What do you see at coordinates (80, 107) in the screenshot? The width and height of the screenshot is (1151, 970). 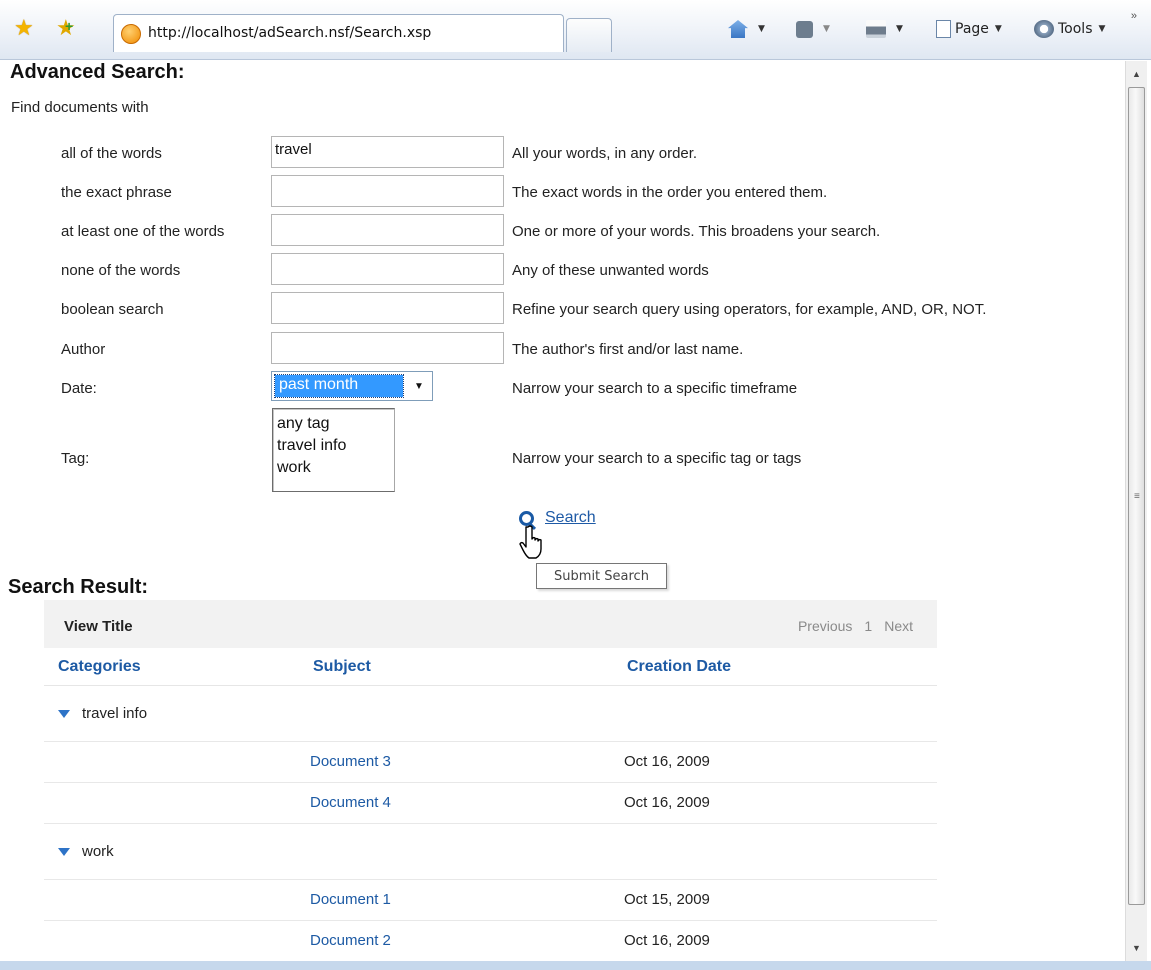 I see `find-documents-intro: Find documents with` at bounding box center [80, 107].